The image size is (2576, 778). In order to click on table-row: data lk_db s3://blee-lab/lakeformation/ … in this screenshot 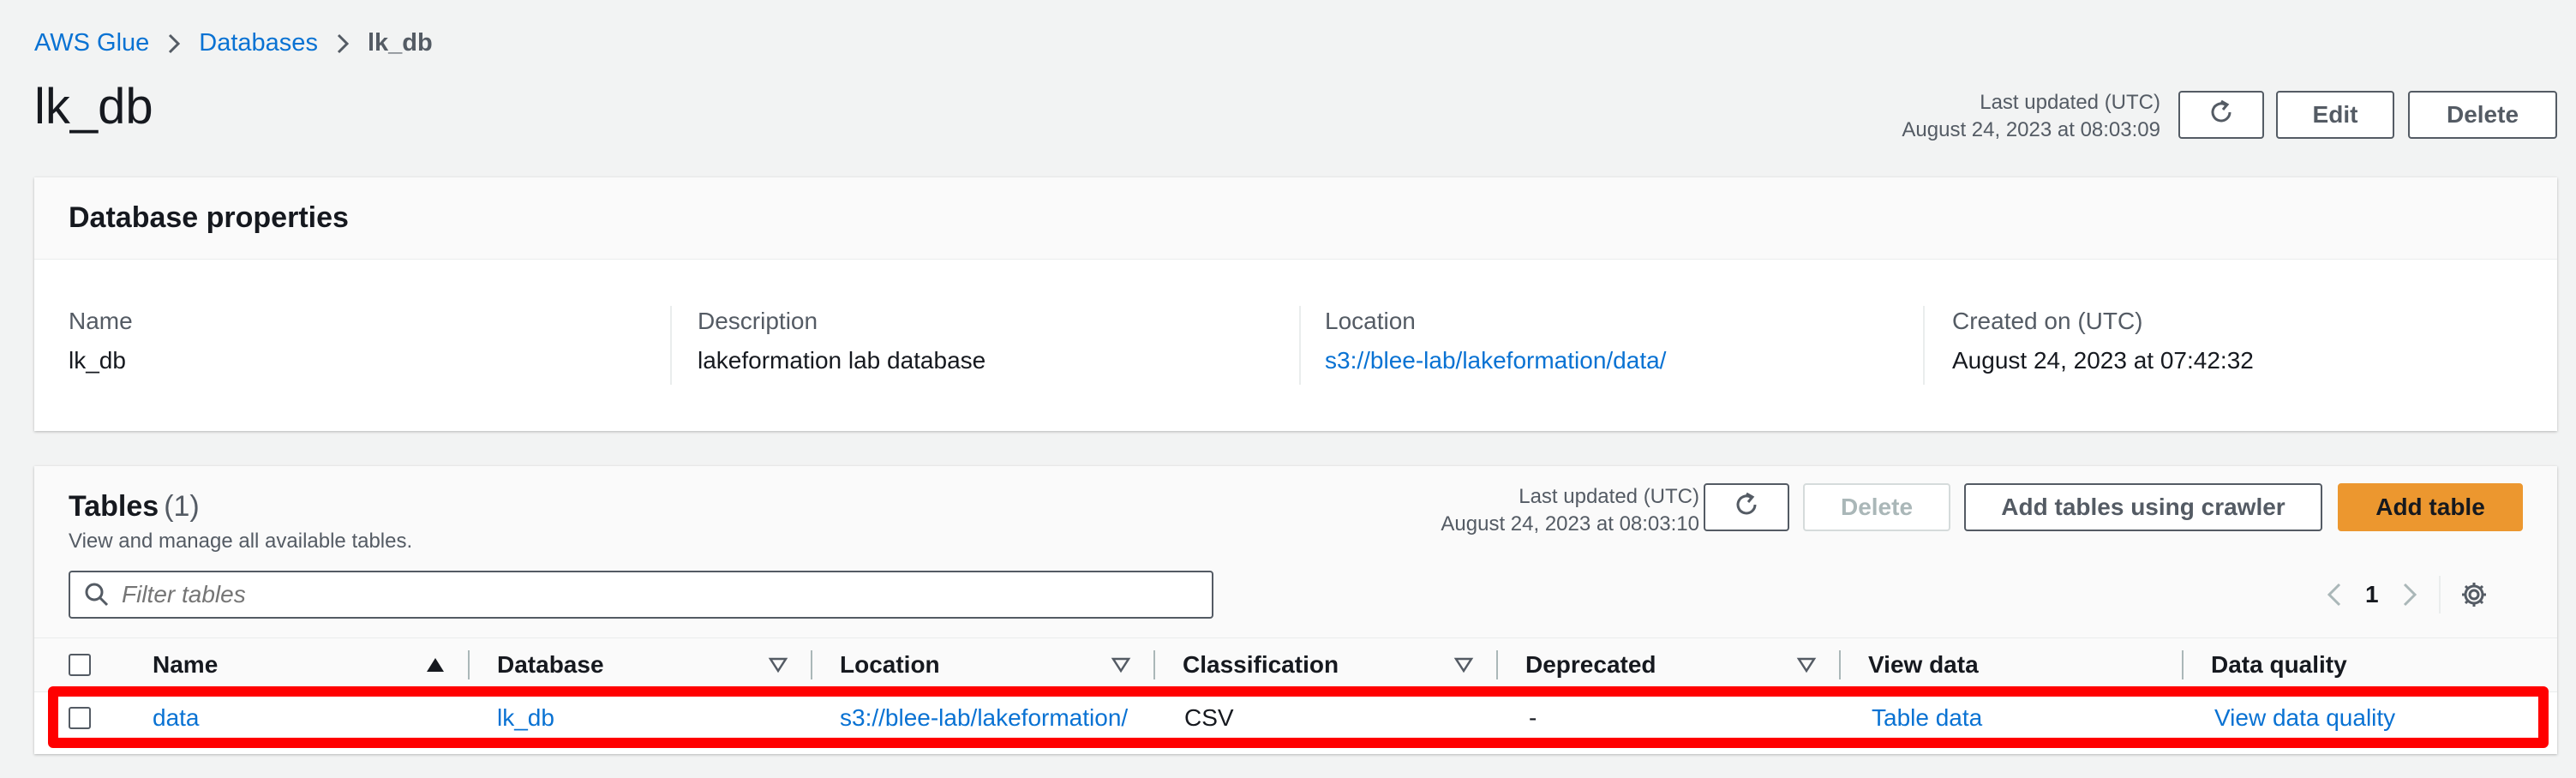, I will do `click(1295, 718)`.